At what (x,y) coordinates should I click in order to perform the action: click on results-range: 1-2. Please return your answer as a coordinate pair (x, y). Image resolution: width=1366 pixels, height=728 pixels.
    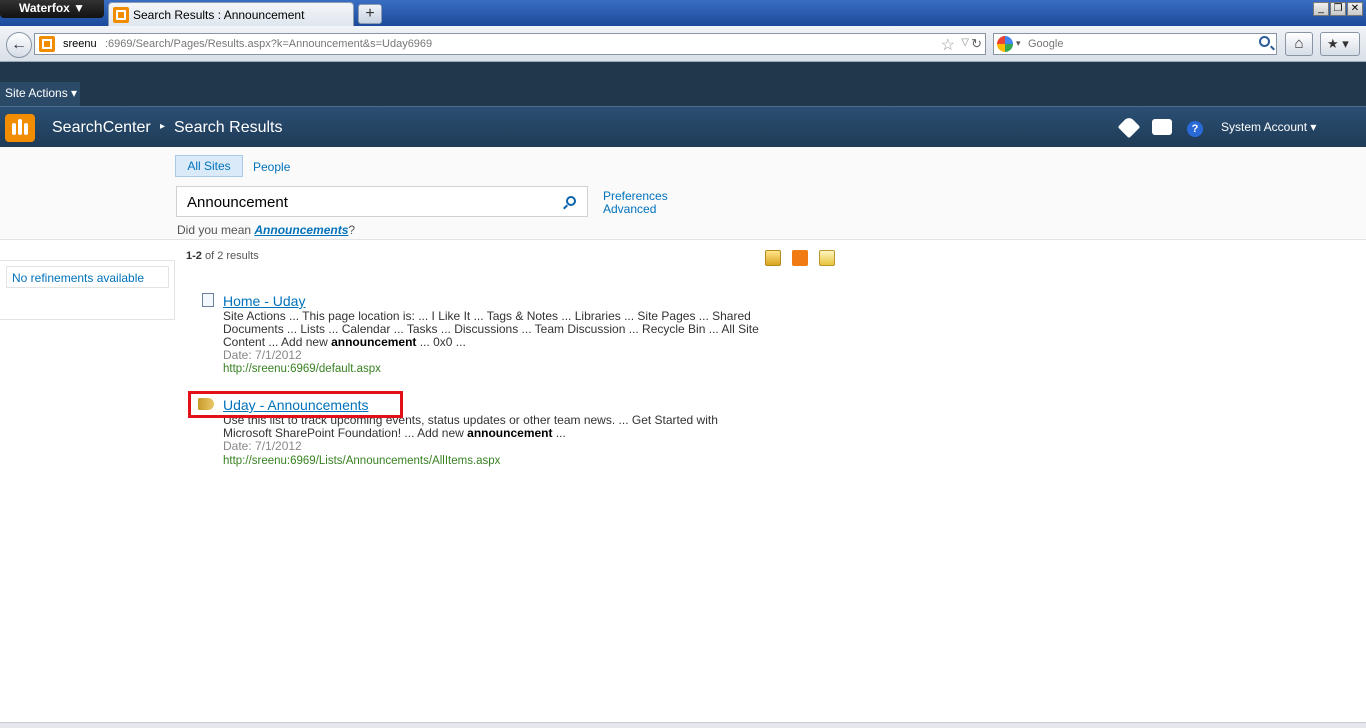
    Looking at the image, I should click on (194, 256).